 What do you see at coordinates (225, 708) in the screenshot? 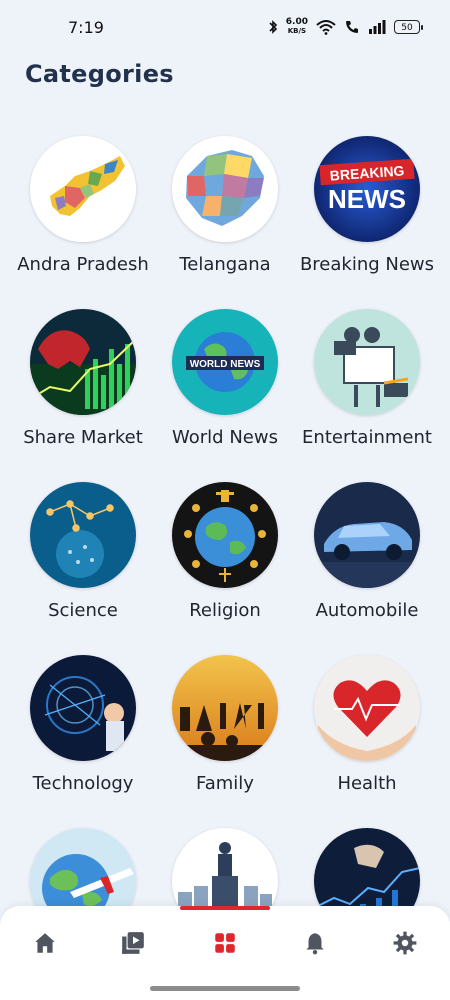
I see `family-image` at bounding box center [225, 708].